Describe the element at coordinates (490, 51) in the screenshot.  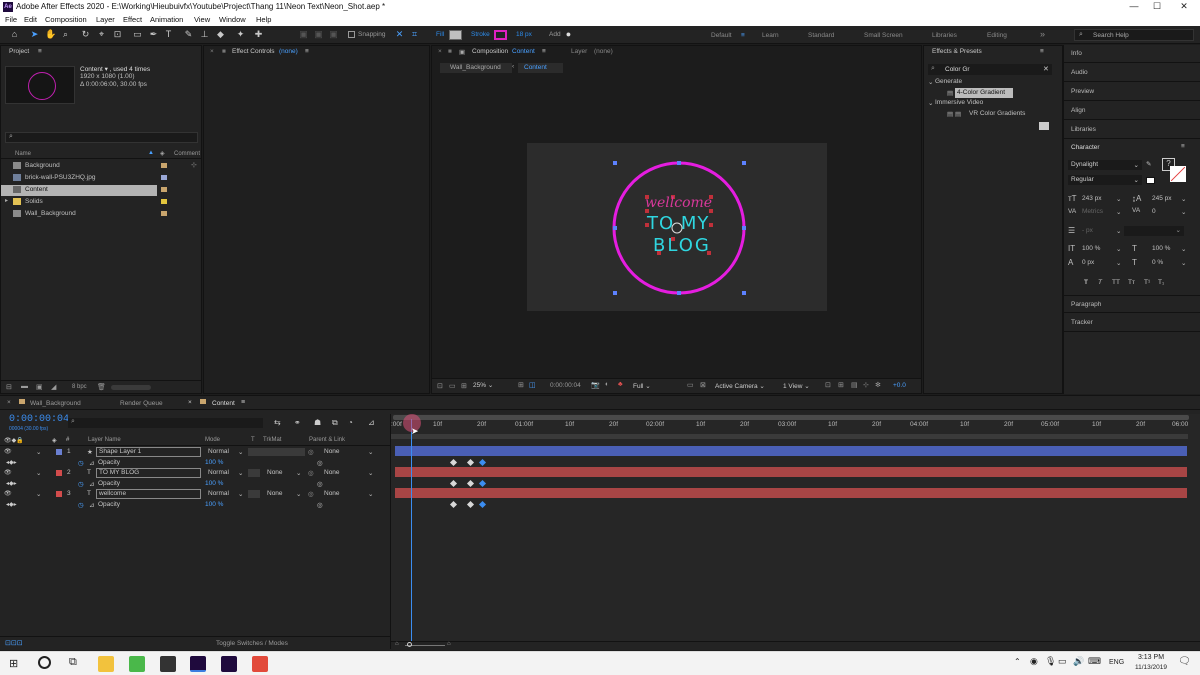
I see `composition-tab: Composition` at that location.